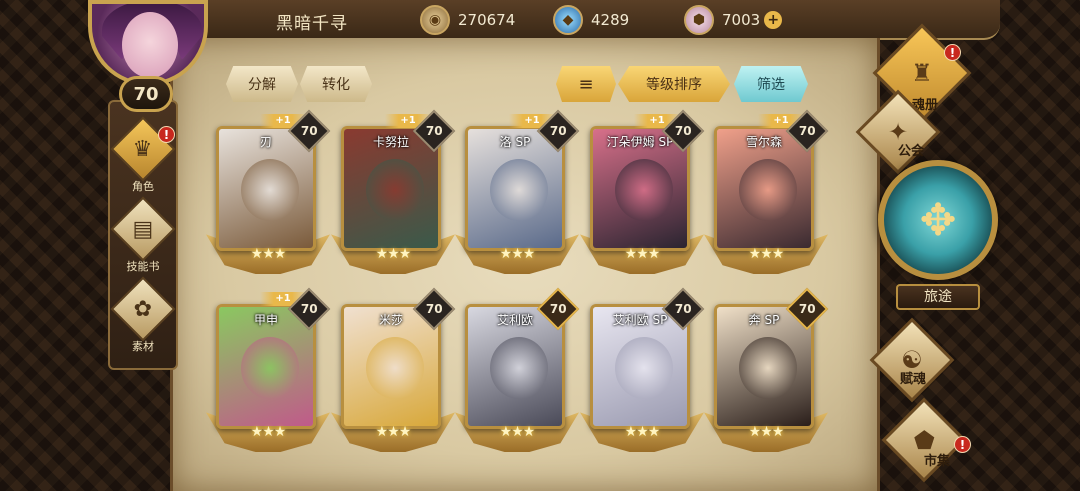 This screenshot has width=1080, height=491. Describe the element at coordinates (937, 461) in the screenshot. I see `market-label: 市集` at that location.